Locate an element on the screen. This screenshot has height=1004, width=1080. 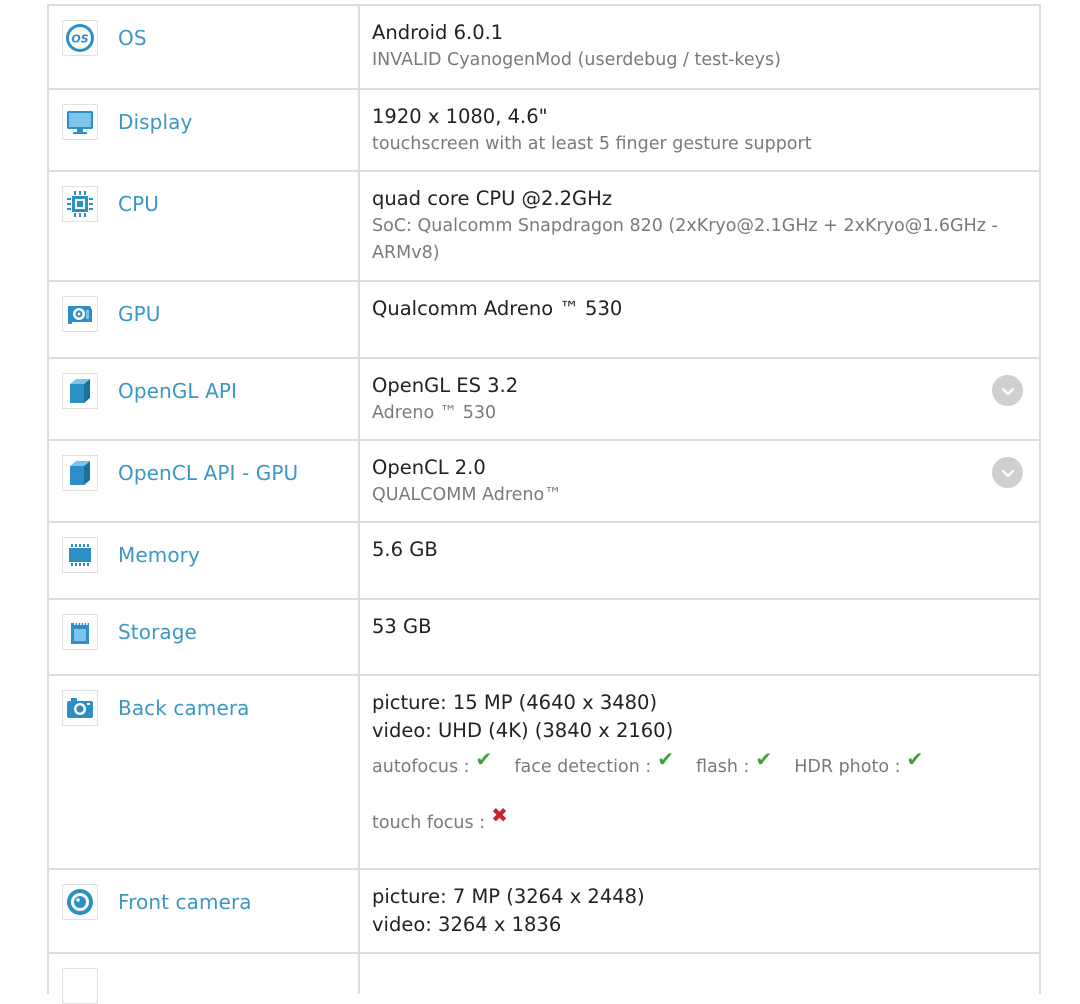
back-camera-video: video: UHD (4K) (3840 x 2160) is located at coordinates (523, 730).